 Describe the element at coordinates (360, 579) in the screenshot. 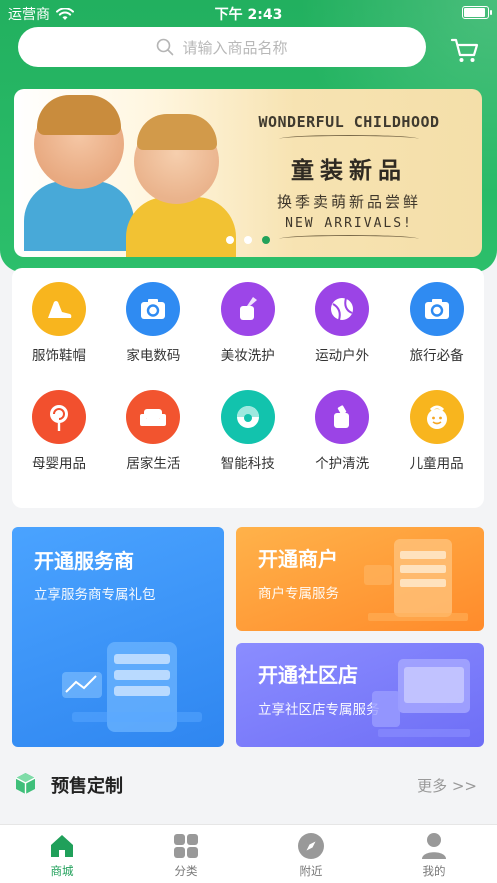

I see `open-merchant-card: 开通商户 商户专属服务` at that location.